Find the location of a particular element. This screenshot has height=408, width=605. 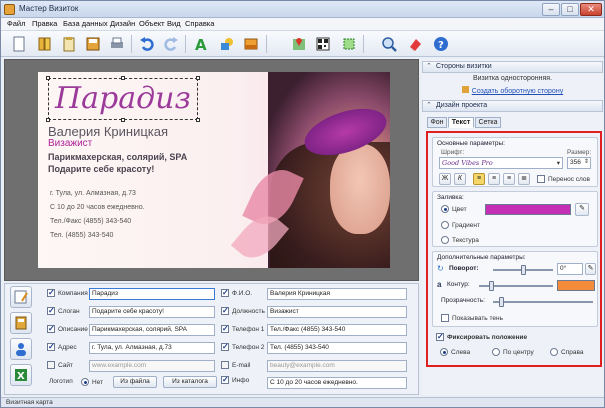

card-slogan-text: Подарите себе красоту! is located at coordinates (101, 169).